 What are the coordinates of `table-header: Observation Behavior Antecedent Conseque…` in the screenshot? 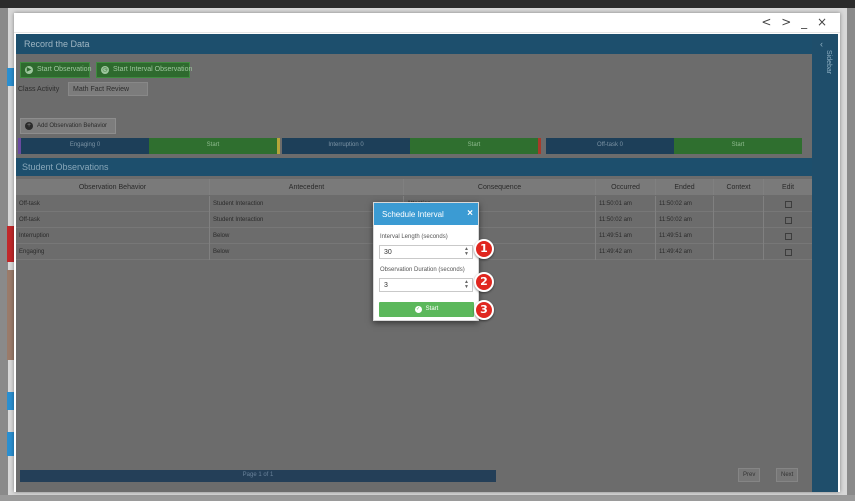 It's located at (414, 187).